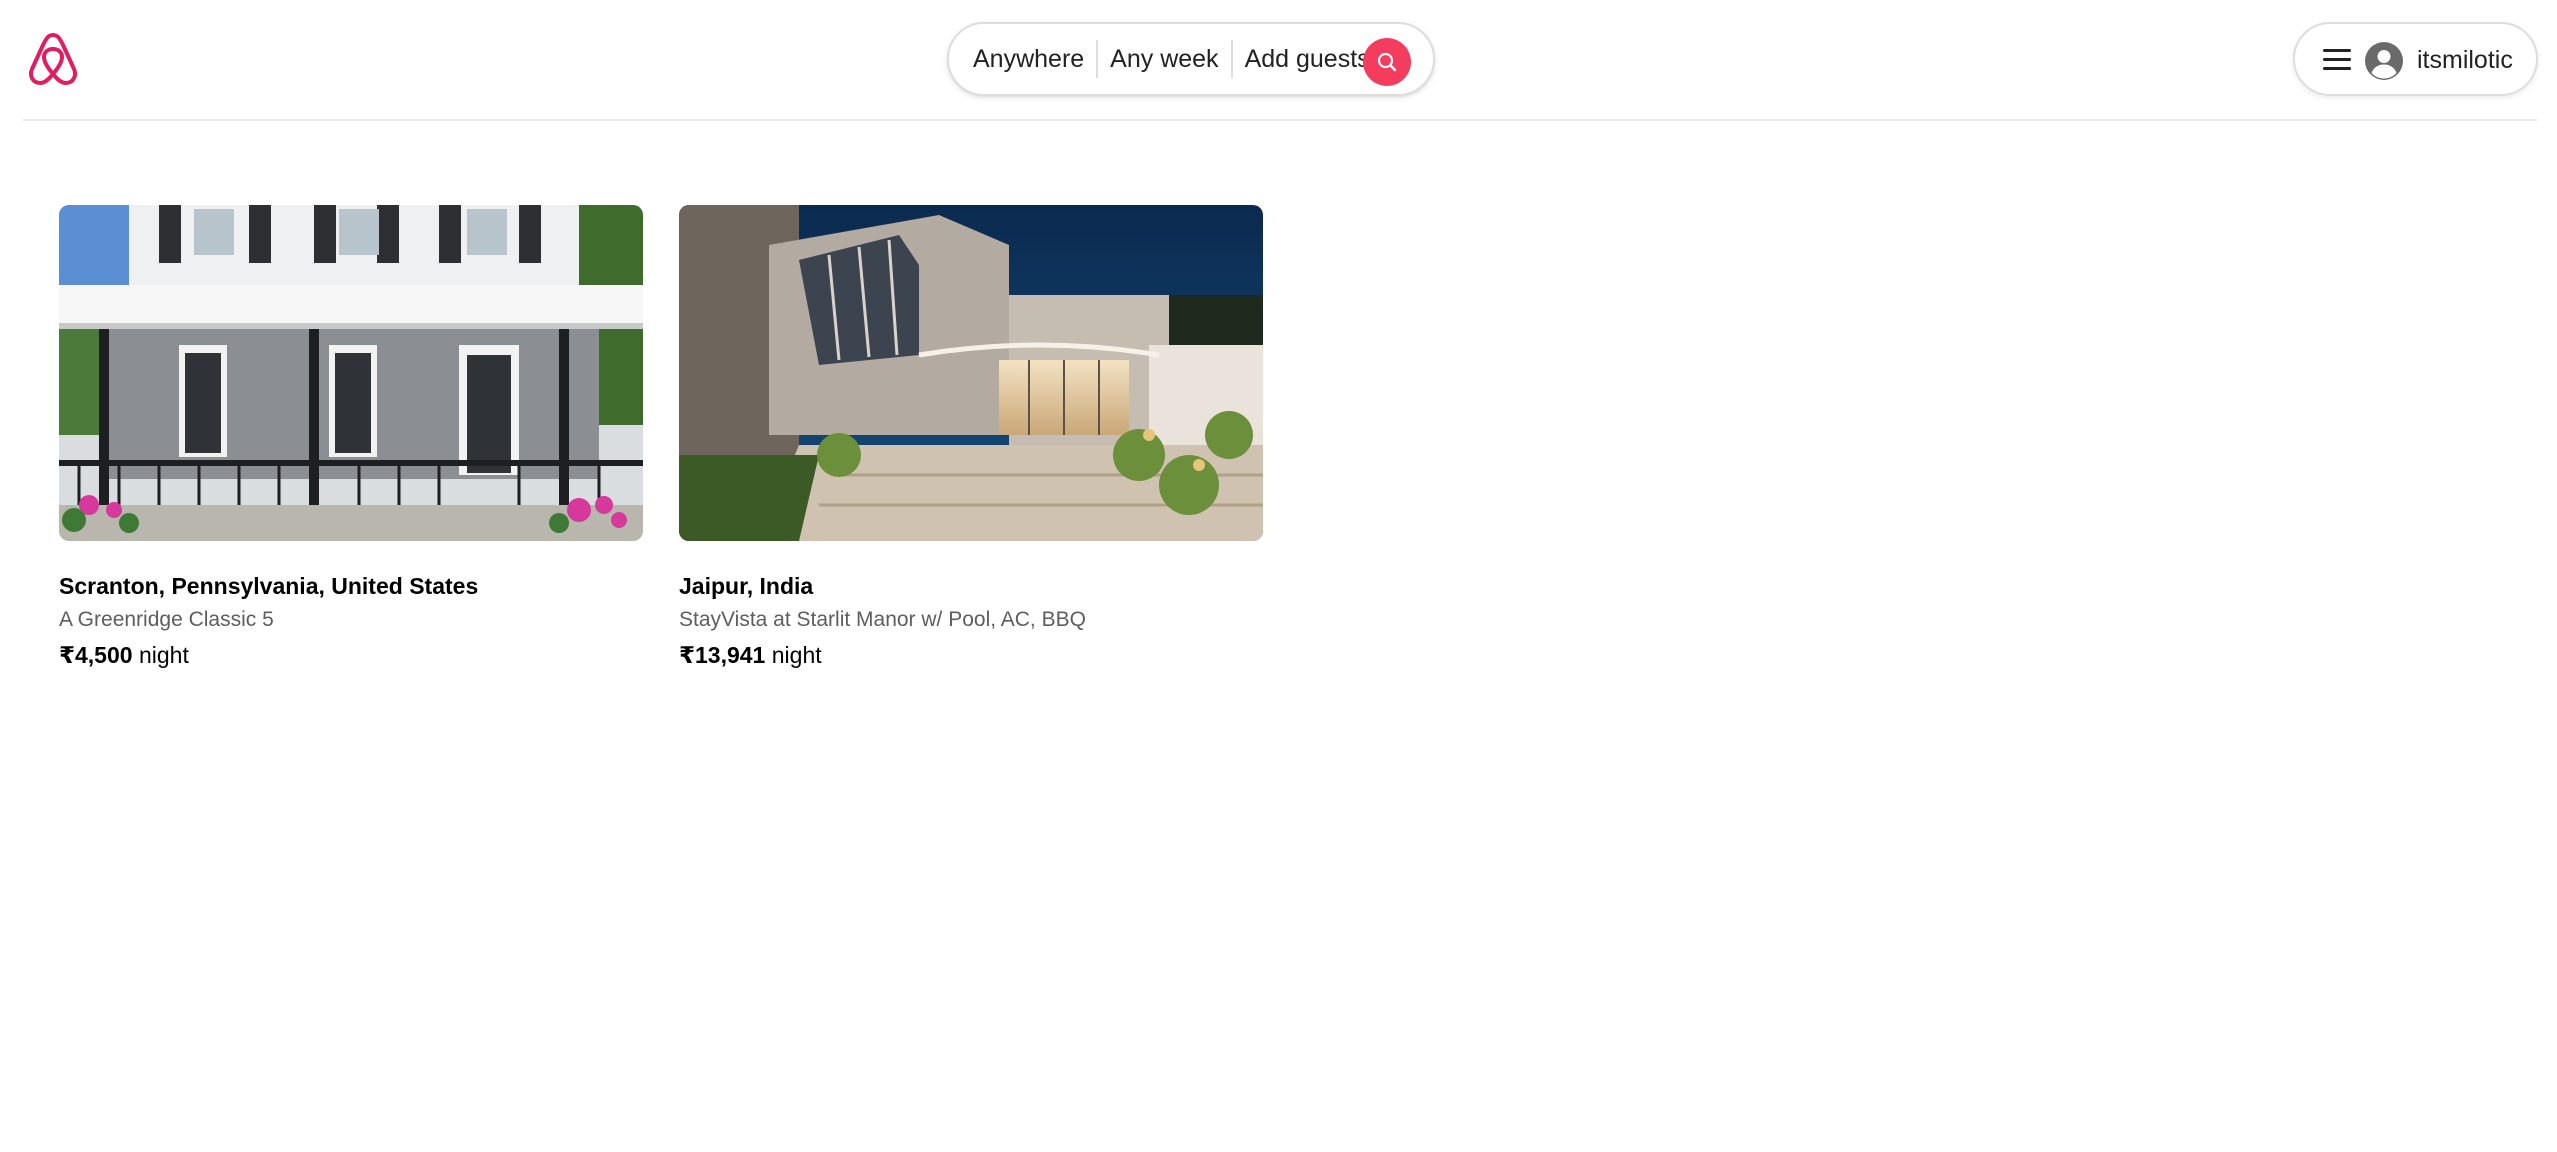  I want to click on listing-photo-white-house, so click(351, 373).